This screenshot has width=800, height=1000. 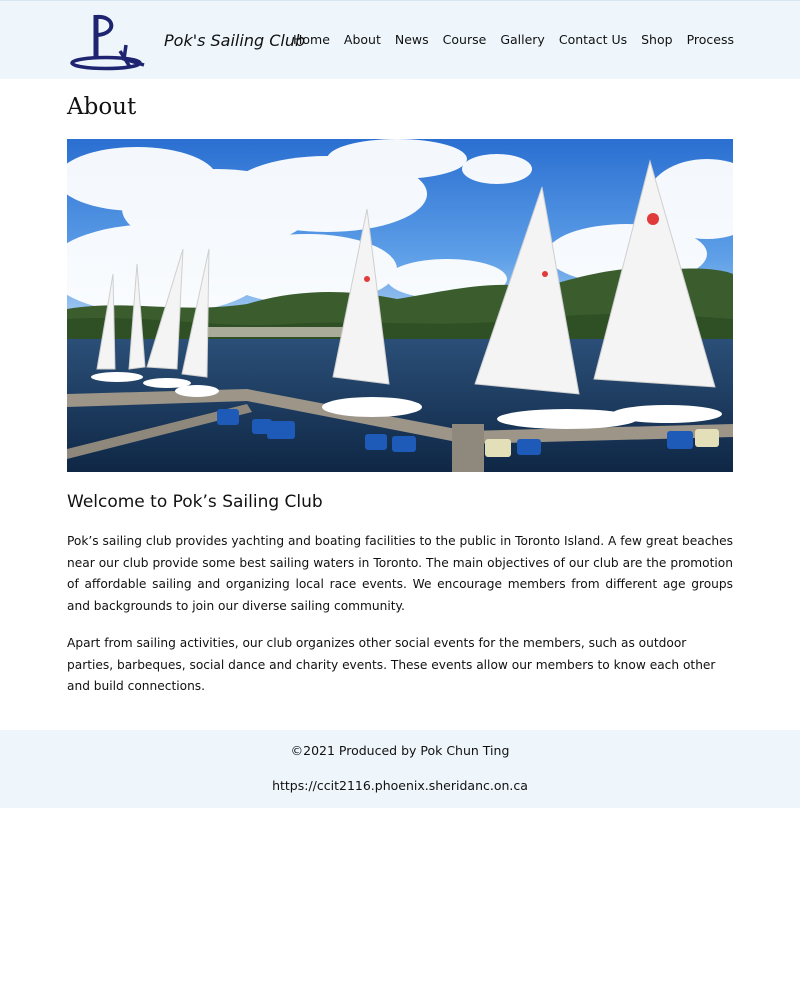 What do you see at coordinates (465, 39) in the screenshot?
I see `nav-course: Course` at bounding box center [465, 39].